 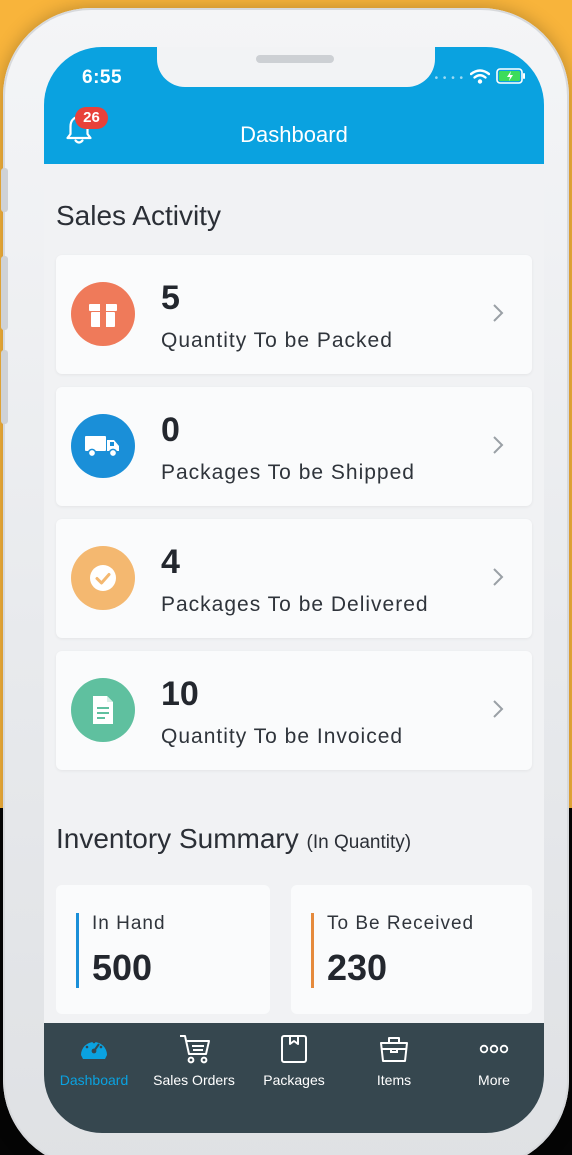 What do you see at coordinates (180, 694) in the screenshot?
I see `card-value: 10` at bounding box center [180, 694].